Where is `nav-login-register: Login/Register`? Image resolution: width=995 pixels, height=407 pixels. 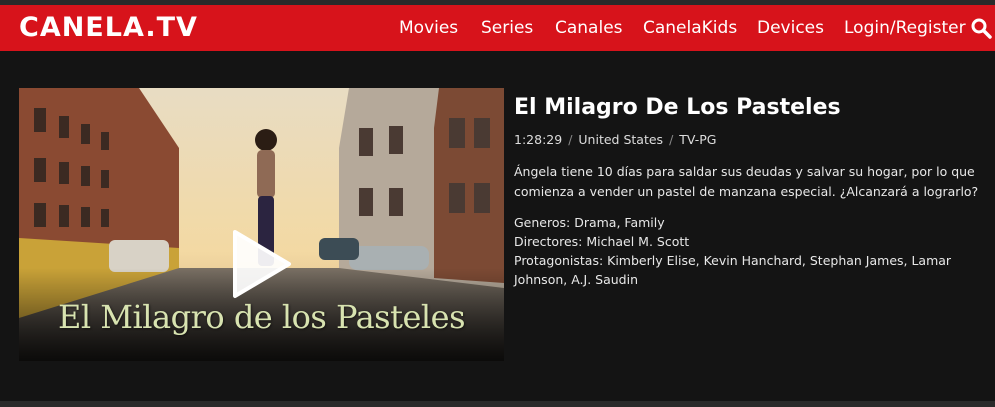 nav-login-register: Login/Register is located at coordinates (905, 28).